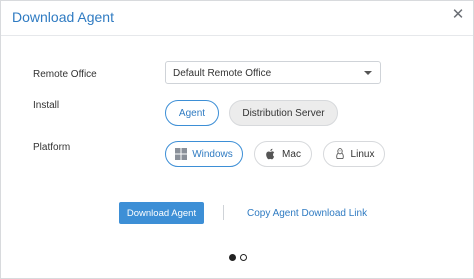 This screenshot has width=474, height=279. What do you see at coordinates (270, 154) in the screenshot?
I see `apple-icon` at bounding box center [270, 154].